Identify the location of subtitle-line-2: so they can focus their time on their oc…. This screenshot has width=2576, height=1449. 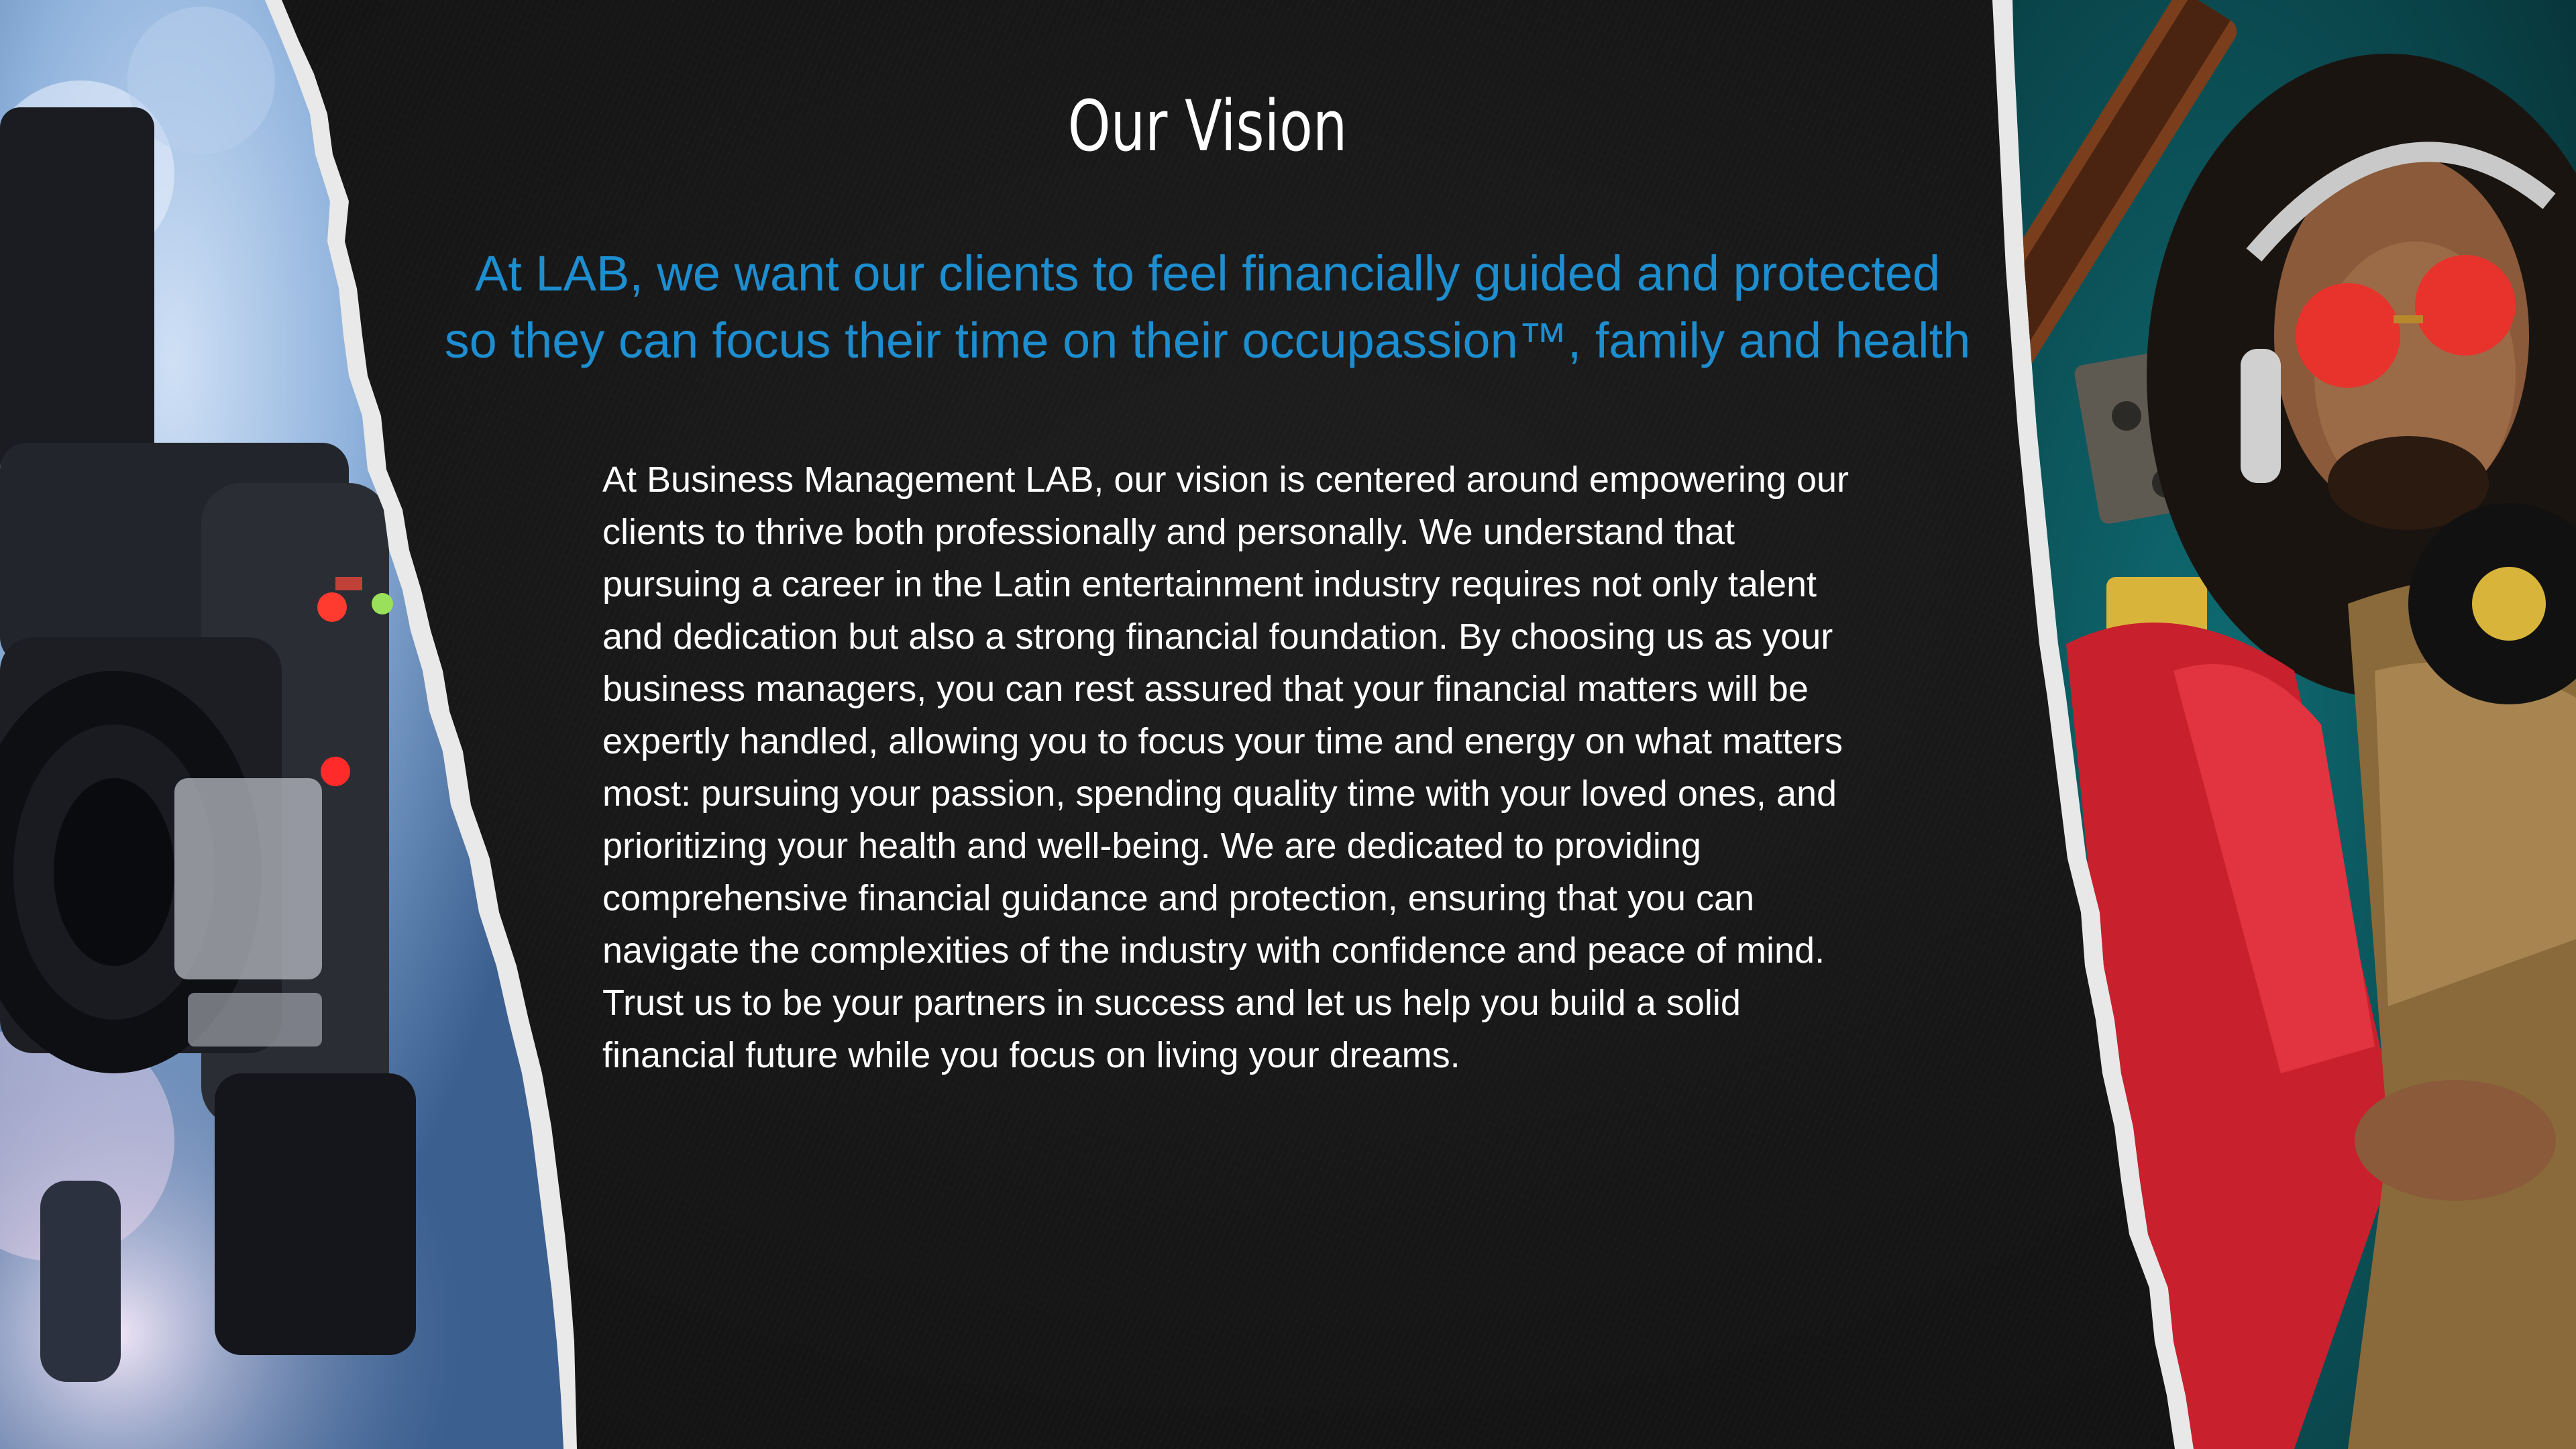
(1207, 340).